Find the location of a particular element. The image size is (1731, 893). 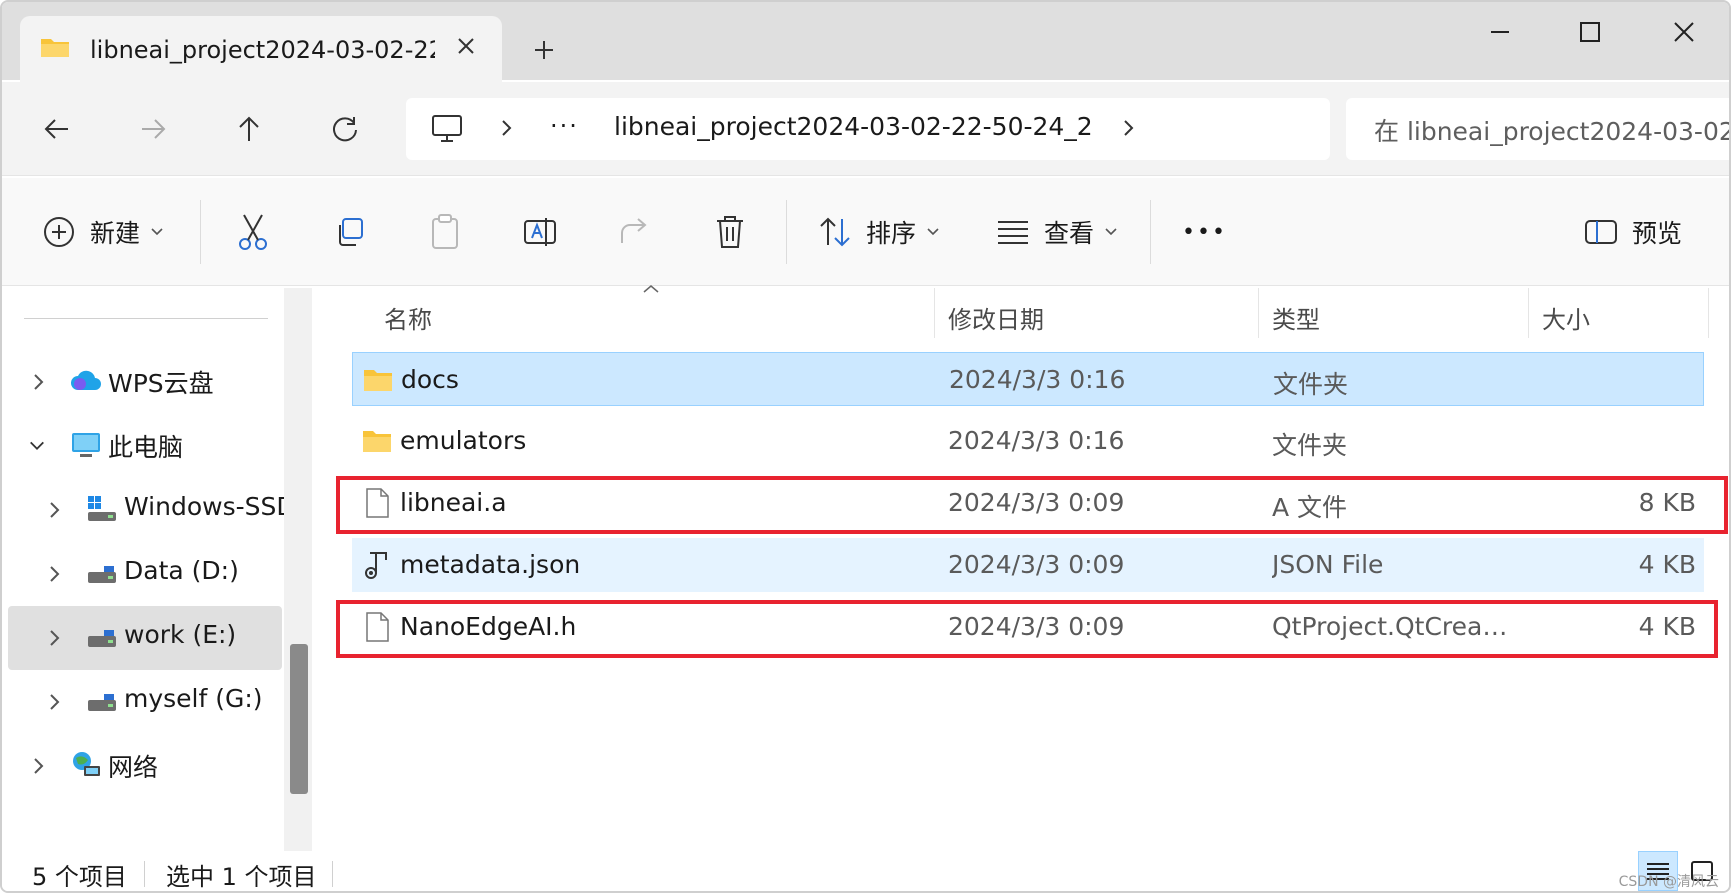

breadcrumb-current: libneai_project2024-03-02-22-50-24_2 is located at coordinates (853, 126).